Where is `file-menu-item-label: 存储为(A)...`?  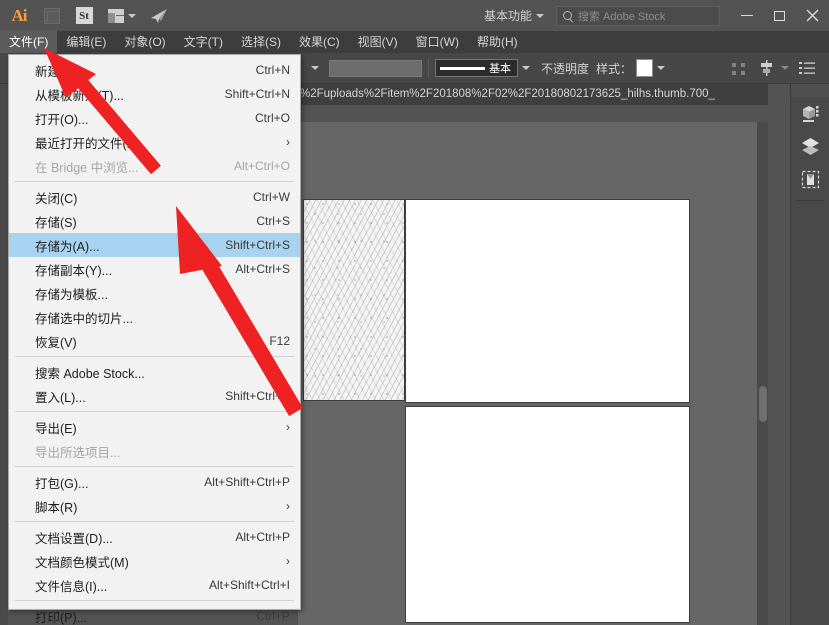
file-menu-item-label: 存储为(A)... is located at coordinates (67, 246).